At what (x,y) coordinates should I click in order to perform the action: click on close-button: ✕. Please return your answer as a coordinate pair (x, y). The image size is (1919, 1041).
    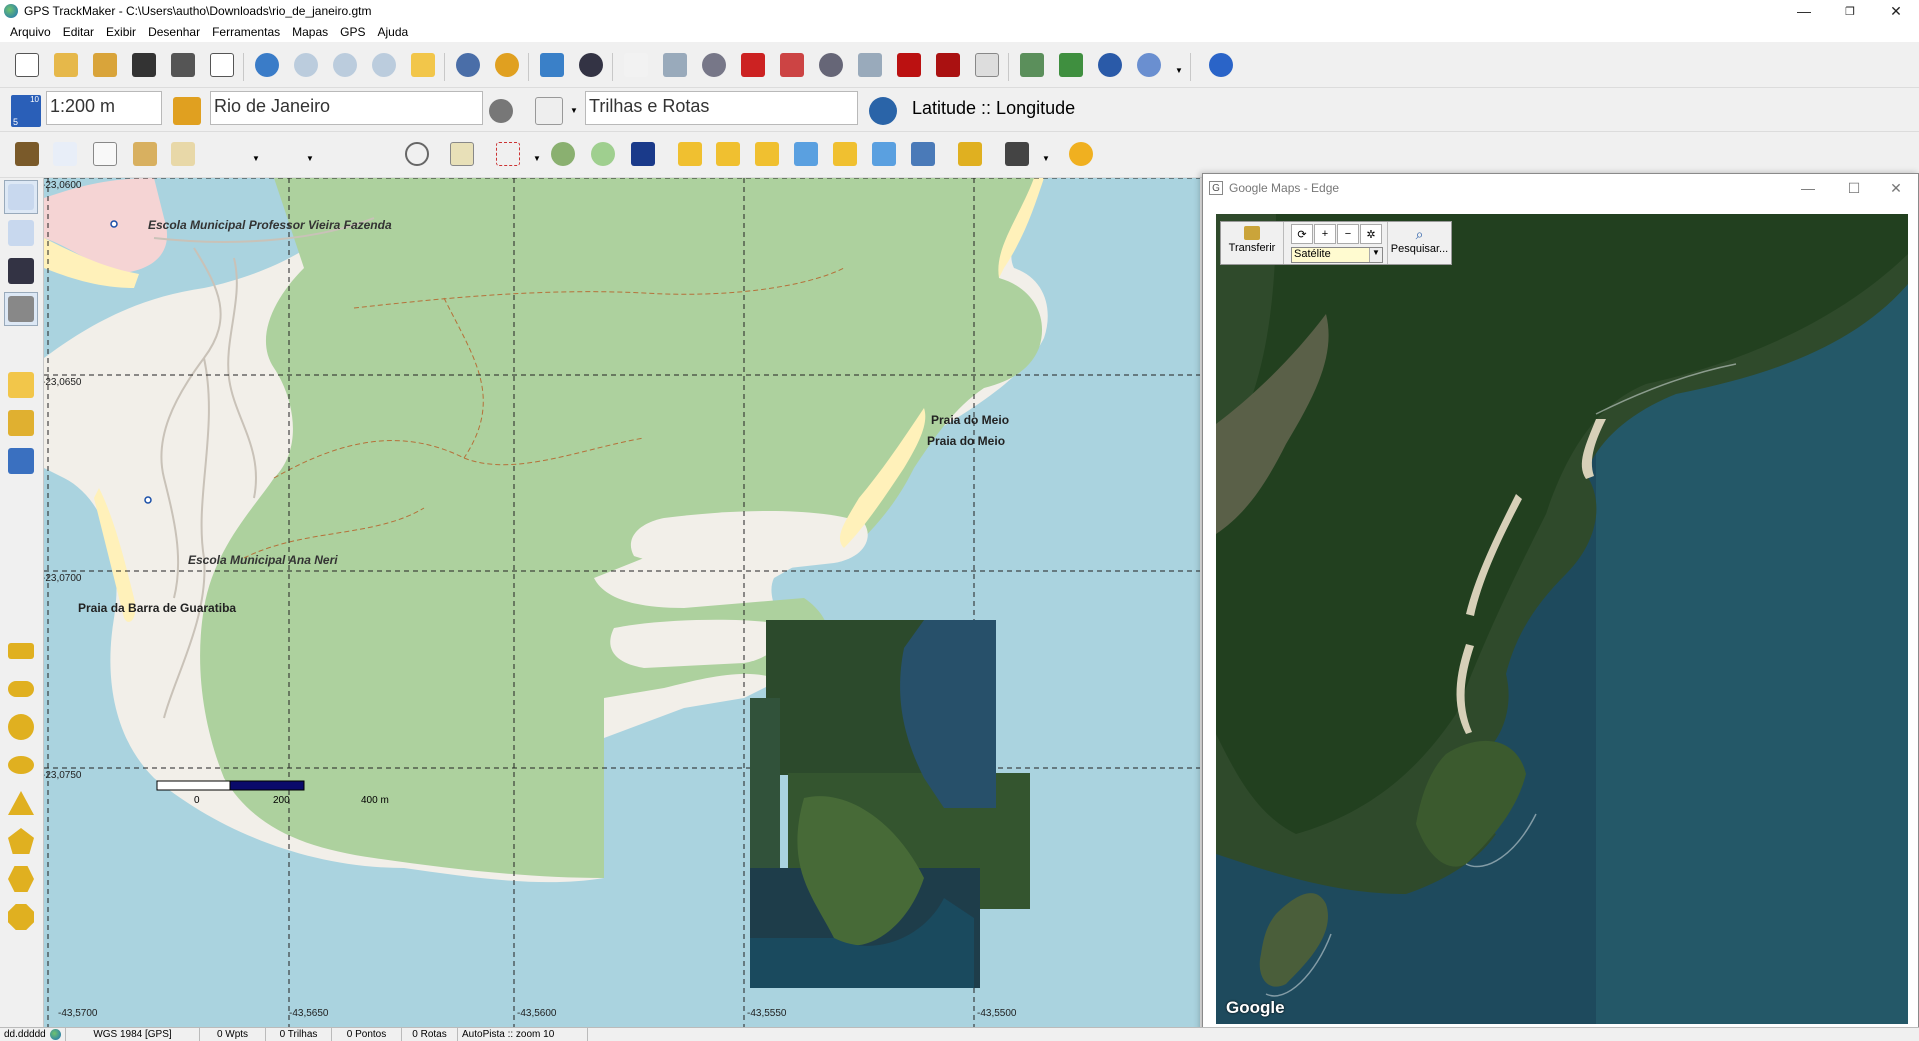
    Looking at the image, I should click on (1896, 11).